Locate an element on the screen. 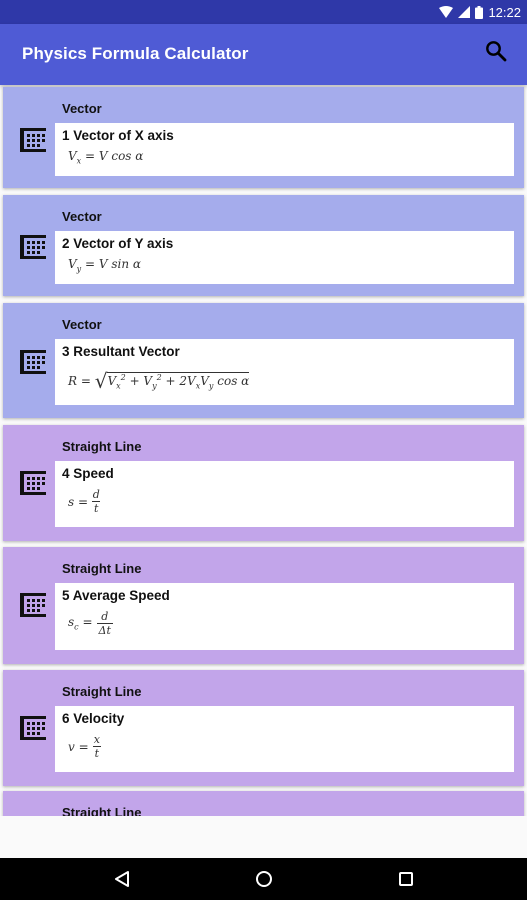 Image resolution: width=527 pixels, height=900 pixels. formula-card: Straight Line 4 Speed s = dt is located at coordinates (263, 483).